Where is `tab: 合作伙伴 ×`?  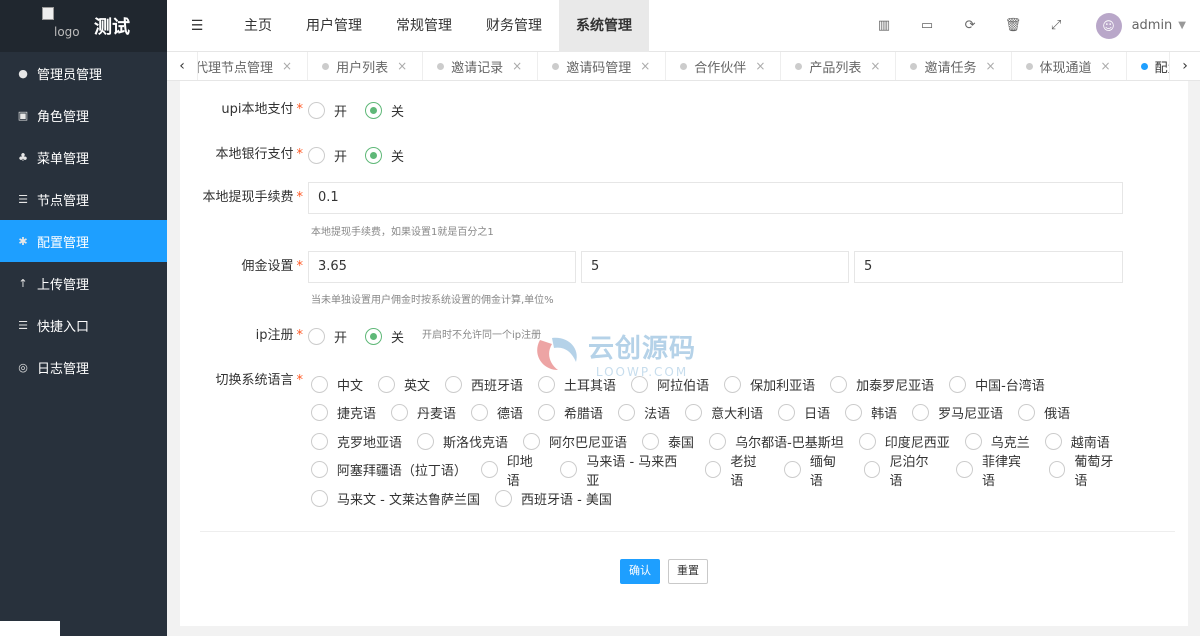 tab: 合作伙伴 × is located at coordinates (724, 66).